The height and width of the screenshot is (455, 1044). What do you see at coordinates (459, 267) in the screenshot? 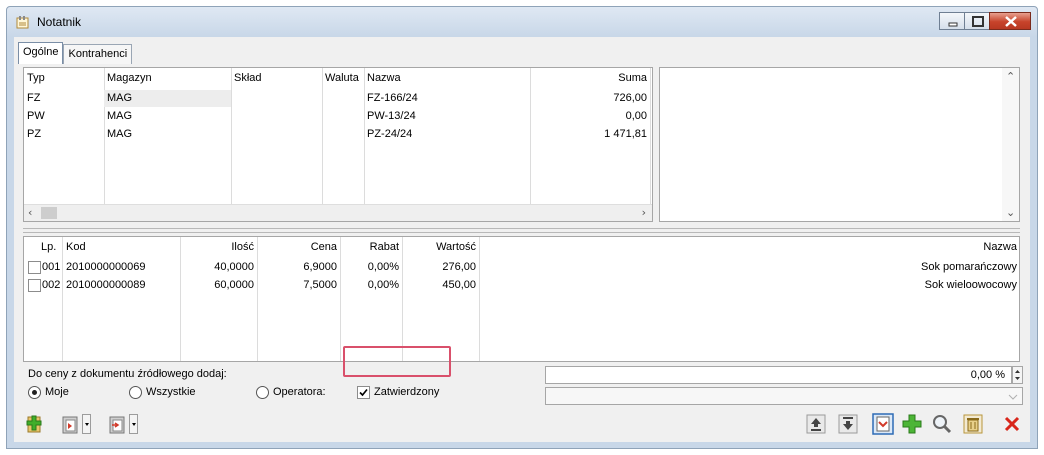
I see `row-wartosc: 276,00` at bounding box center [459, 267].